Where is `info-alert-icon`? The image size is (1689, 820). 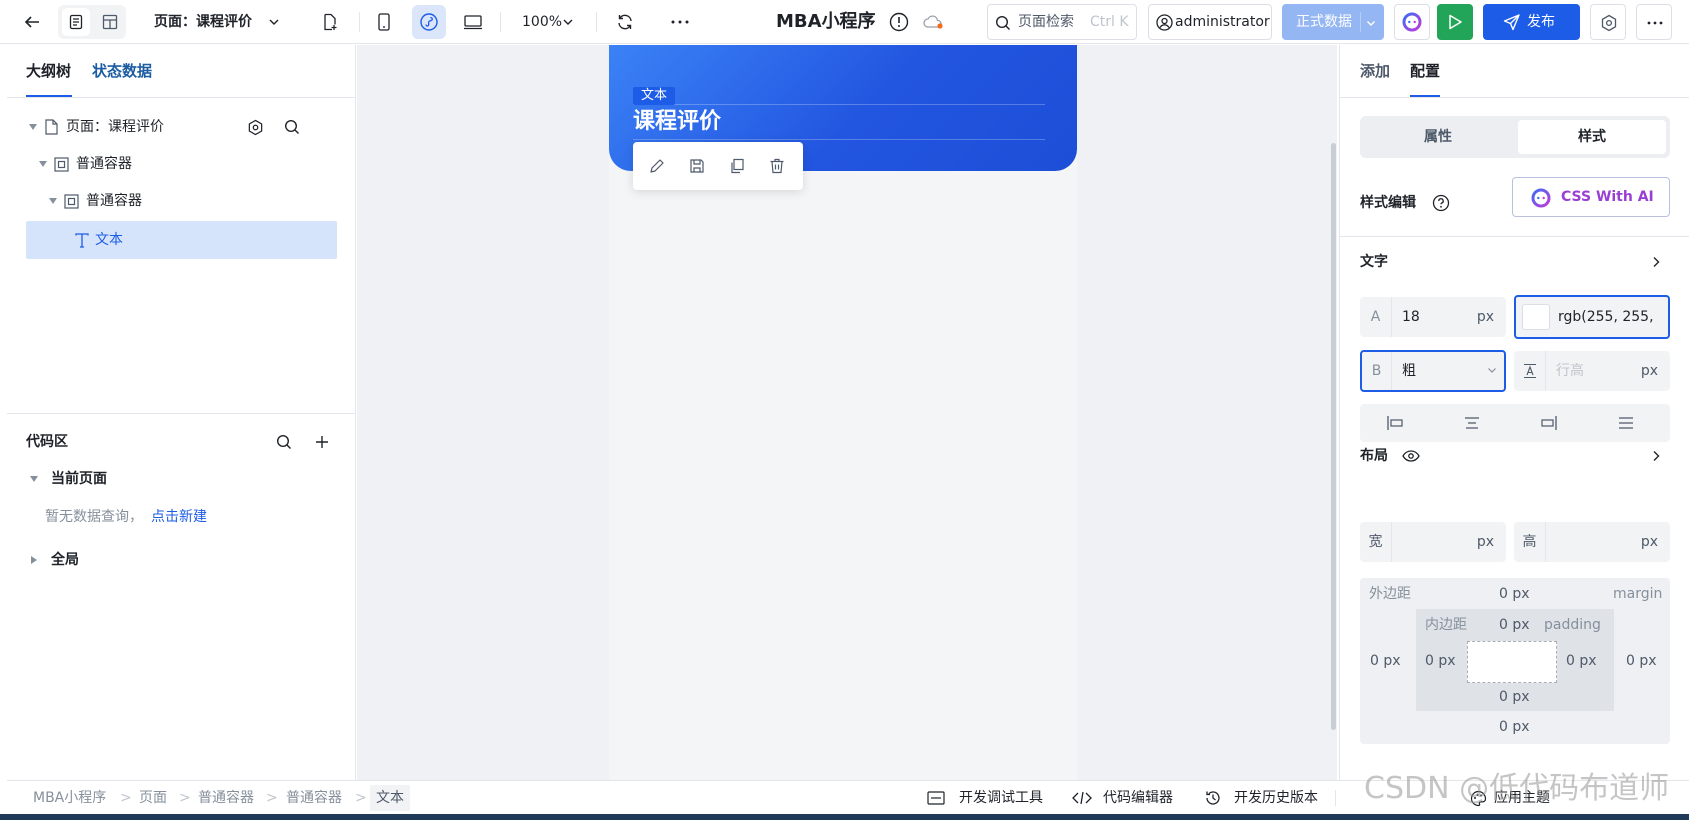 info-alert-icon is located at coordinates (899, 22).